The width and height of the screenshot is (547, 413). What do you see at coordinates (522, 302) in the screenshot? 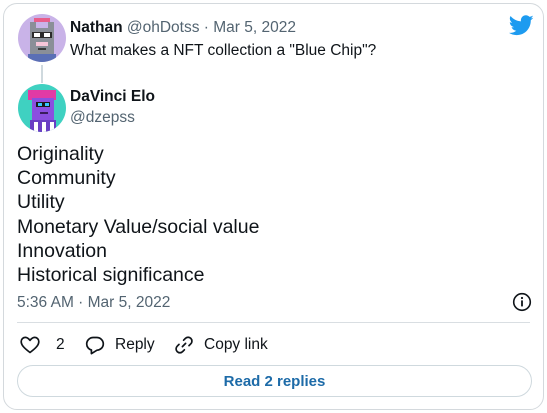
I see `info-icon` at bounding box center [522, 302].